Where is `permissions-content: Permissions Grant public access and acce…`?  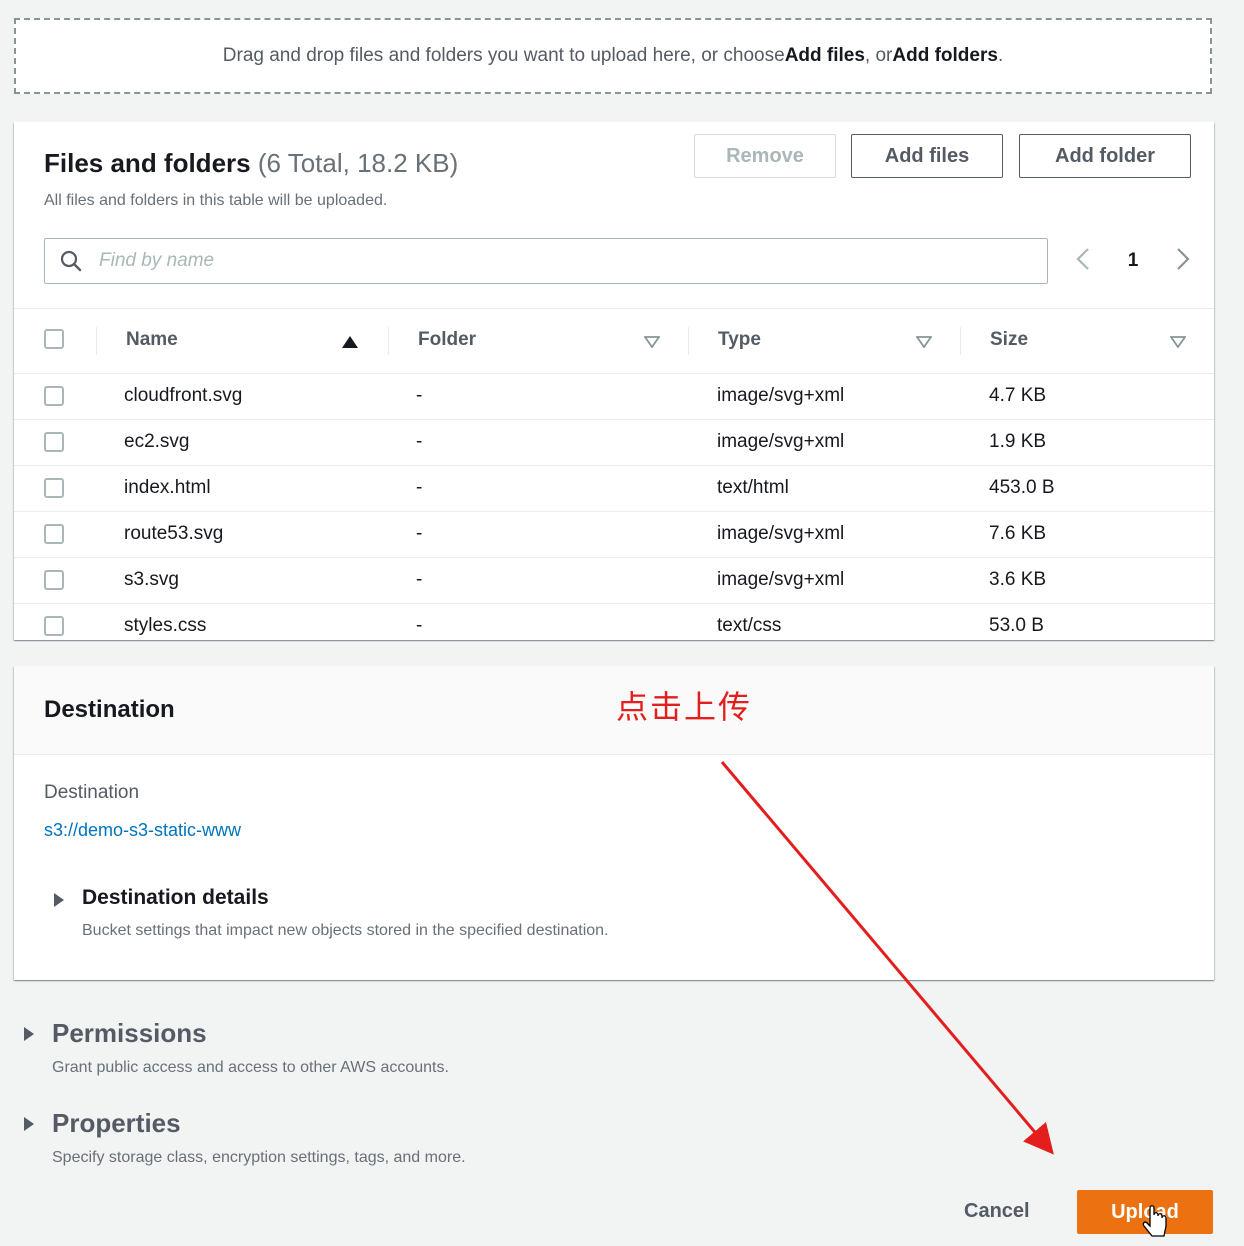 permissions-content: Permissions Grant public access and acce… is located at coordinates (250, 1047).